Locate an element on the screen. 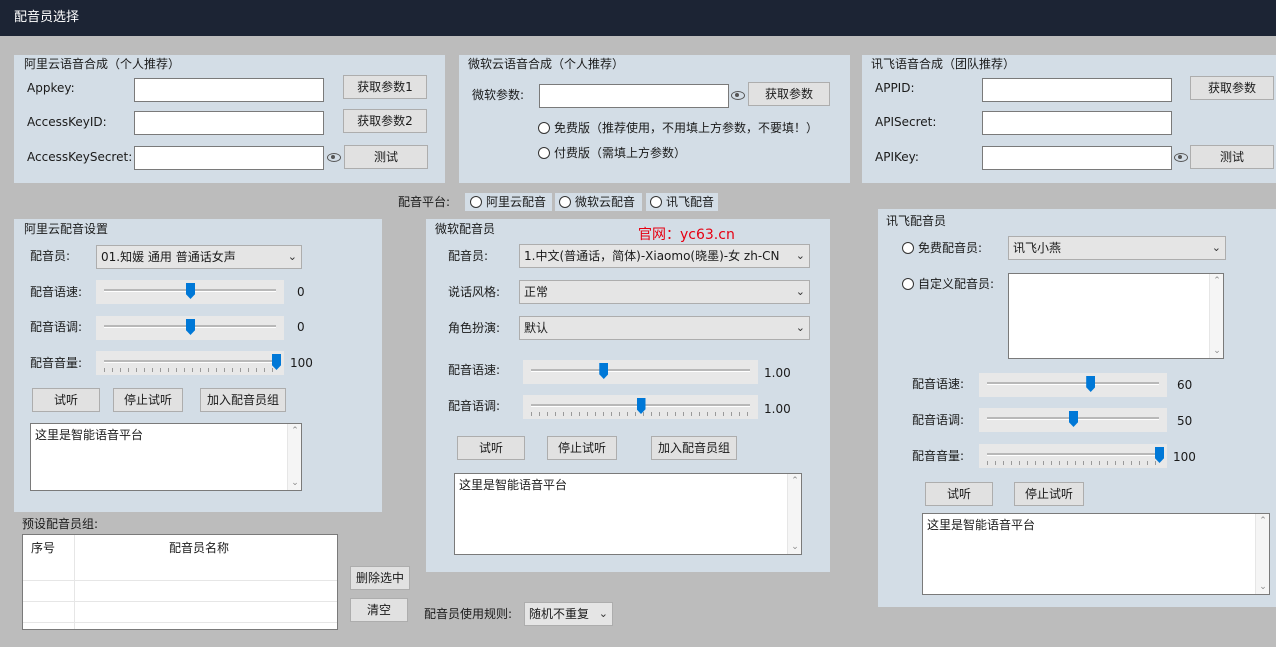  xunfei-free-radio: 免费配音员: is located at coordinates (942, 248).